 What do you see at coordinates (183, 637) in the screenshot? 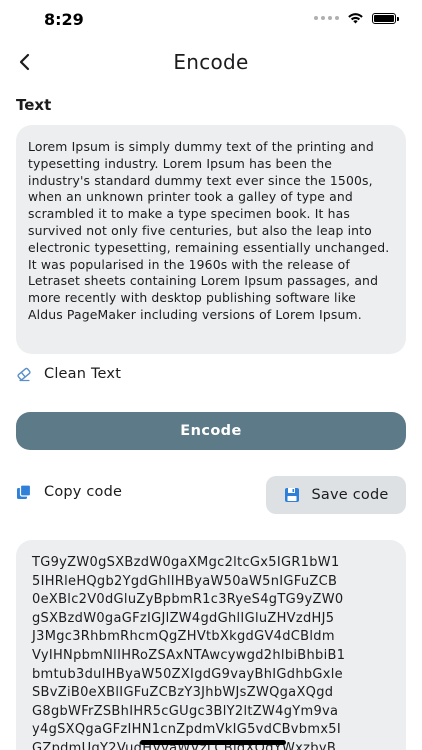
I see `encoded-output-line: J3Mgc3RhbmRhcmQgZHVtbXkgdGV4dCBldm` at bounding box center [183, 637].